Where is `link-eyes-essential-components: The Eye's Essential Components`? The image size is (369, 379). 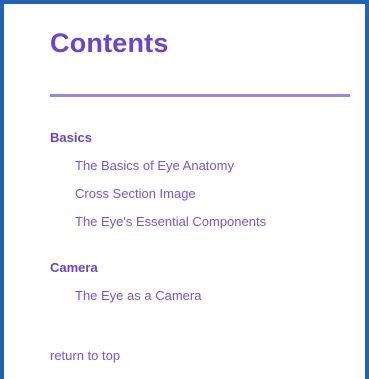
link-eyes-essential-components: The Eye's Essential Components is located at coordinates (170, 221).